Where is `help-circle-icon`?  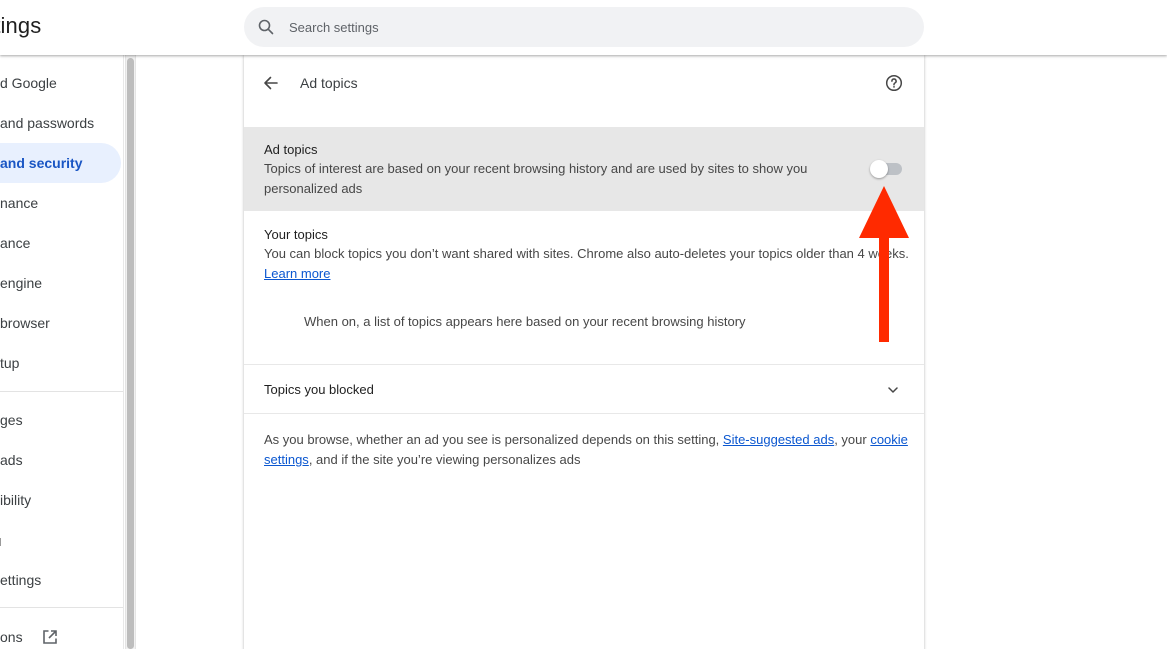
help-circle-icon is located at coordinates (894, 85).